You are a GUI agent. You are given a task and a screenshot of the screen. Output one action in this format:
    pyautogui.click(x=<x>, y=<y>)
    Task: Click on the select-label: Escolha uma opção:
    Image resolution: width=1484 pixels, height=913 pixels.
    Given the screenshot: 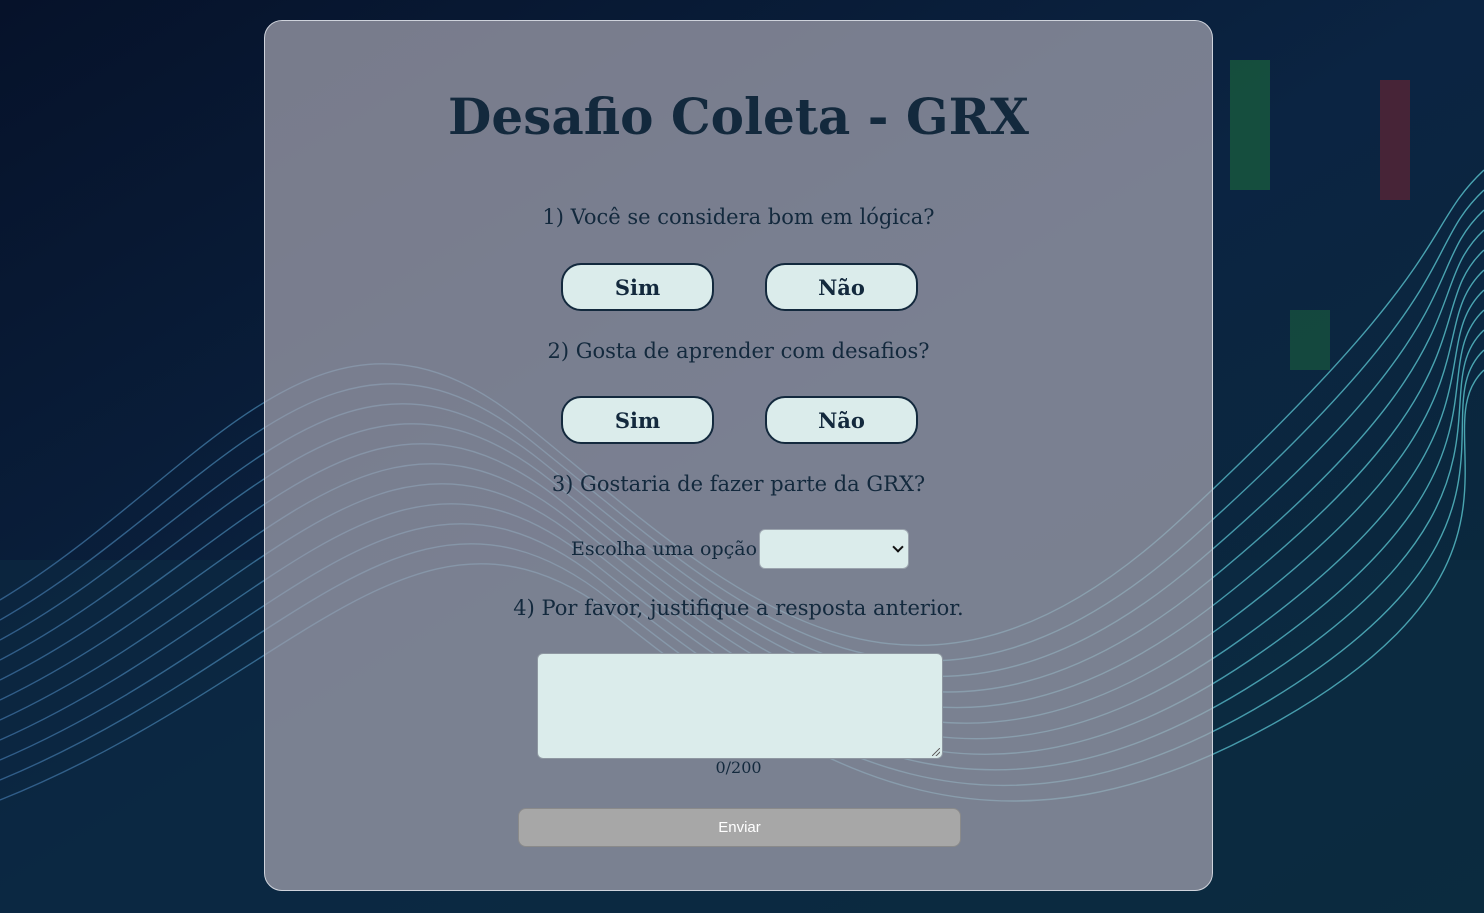 What is the action you would take?
    pyautogui.click(x=667, y=549)
    